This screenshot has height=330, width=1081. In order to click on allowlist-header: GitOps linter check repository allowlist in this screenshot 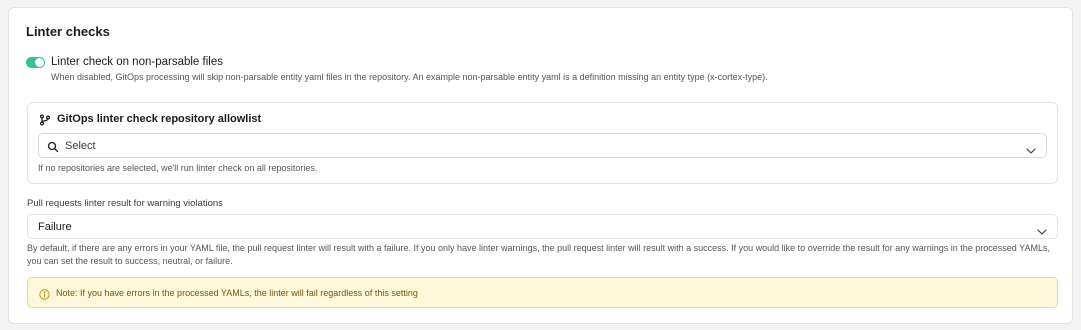, I will do `click(150, 119)`.